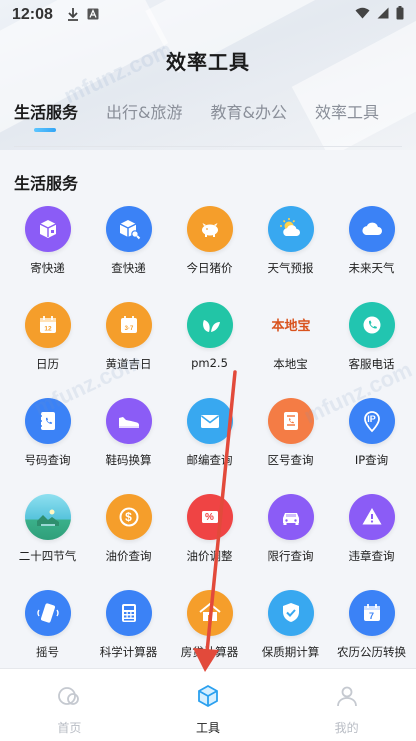  I want to click on tool-label: 农历公历转换, so click(371, 652).